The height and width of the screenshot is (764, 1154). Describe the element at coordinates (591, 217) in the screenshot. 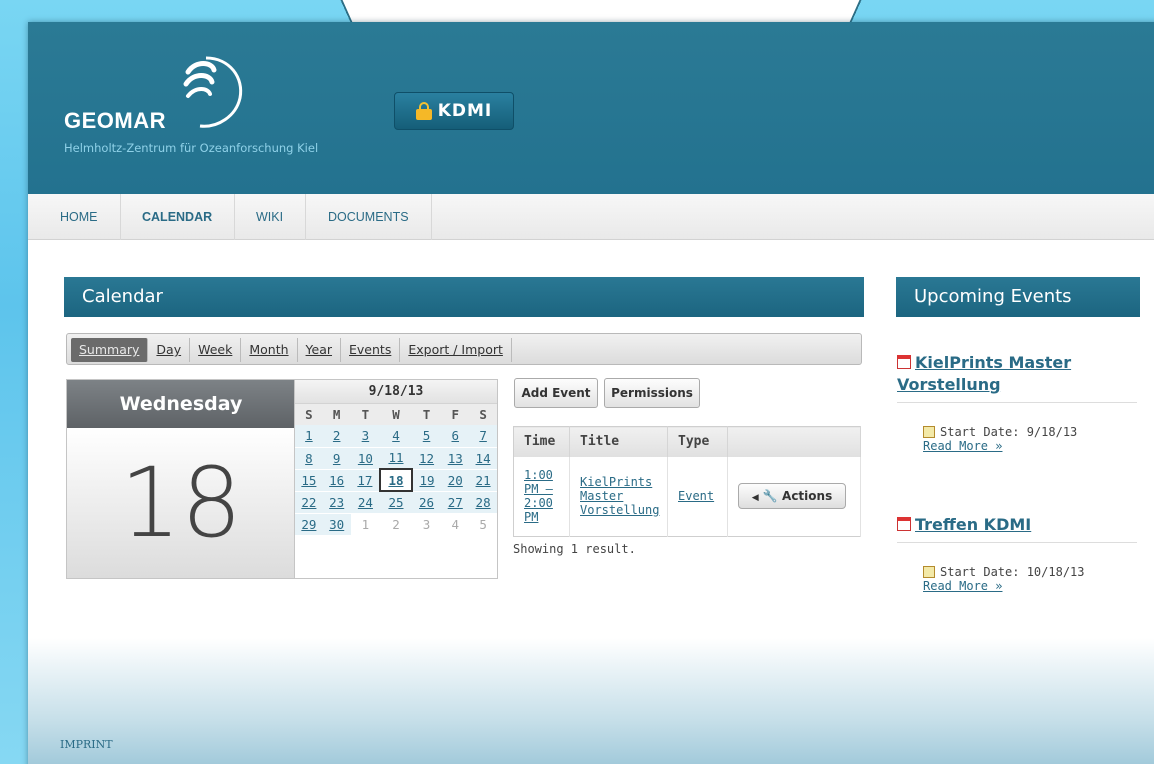

I see `main-nav: HOME CALENDAR WIKI DOCUMENTS` at that location.